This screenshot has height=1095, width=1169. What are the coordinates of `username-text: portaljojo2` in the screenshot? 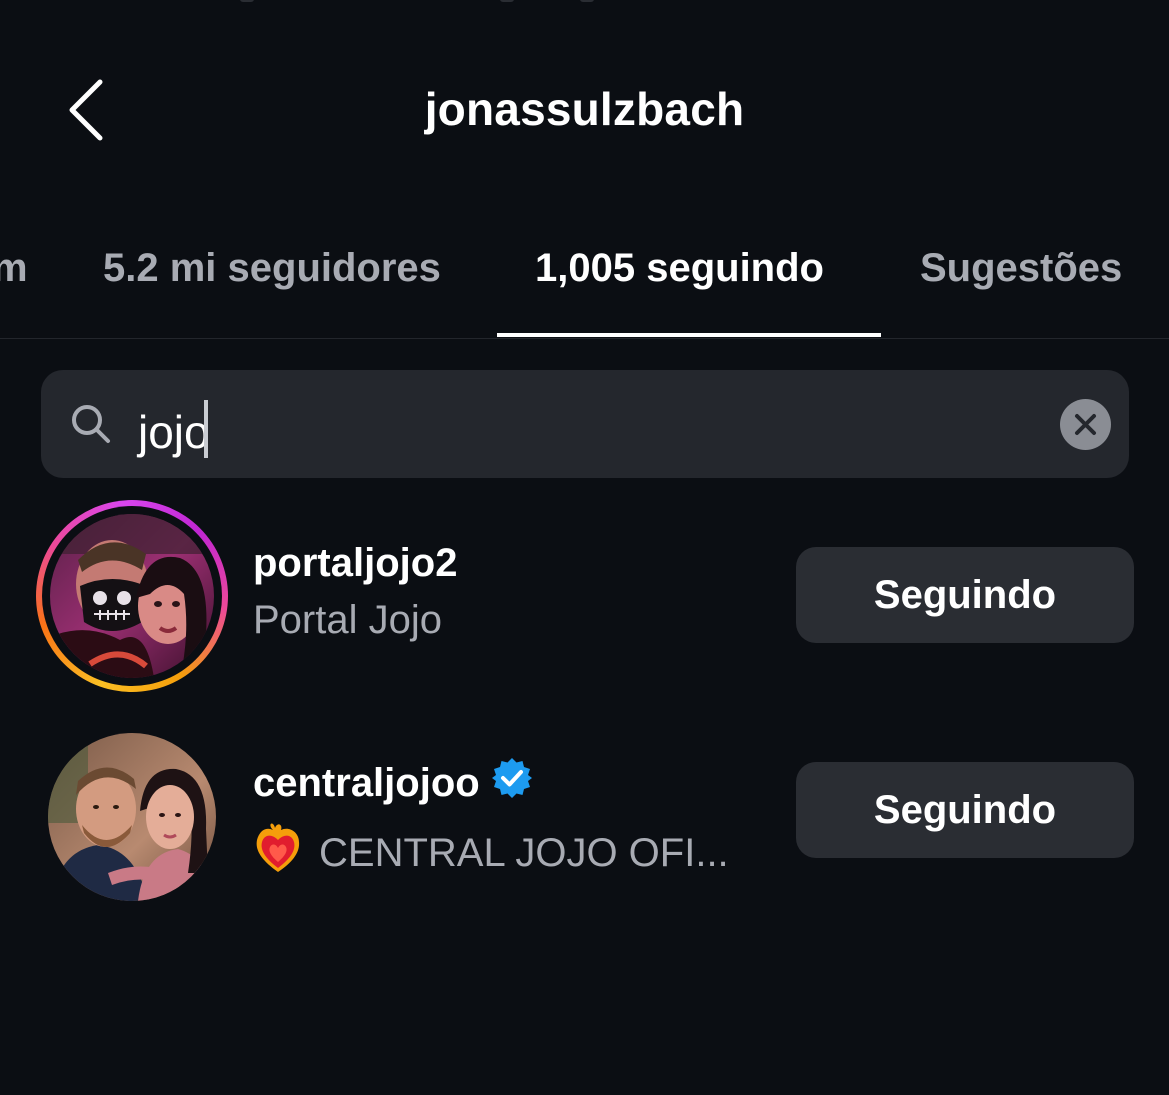 It's located at (355, 563).